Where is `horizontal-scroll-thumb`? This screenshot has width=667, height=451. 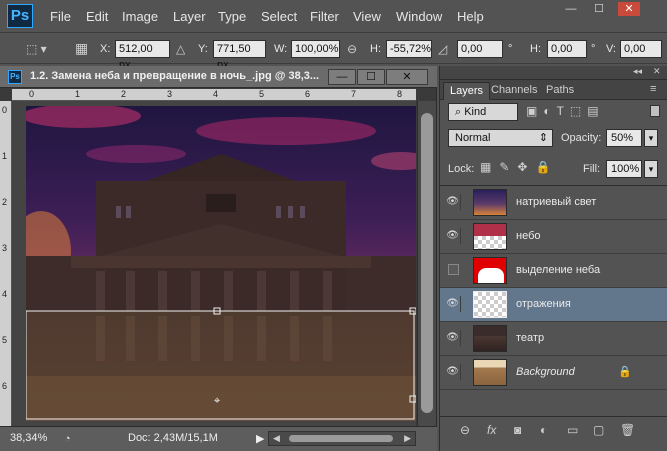 horizontal-scroll-thumb is located at coordinates (341, 438).